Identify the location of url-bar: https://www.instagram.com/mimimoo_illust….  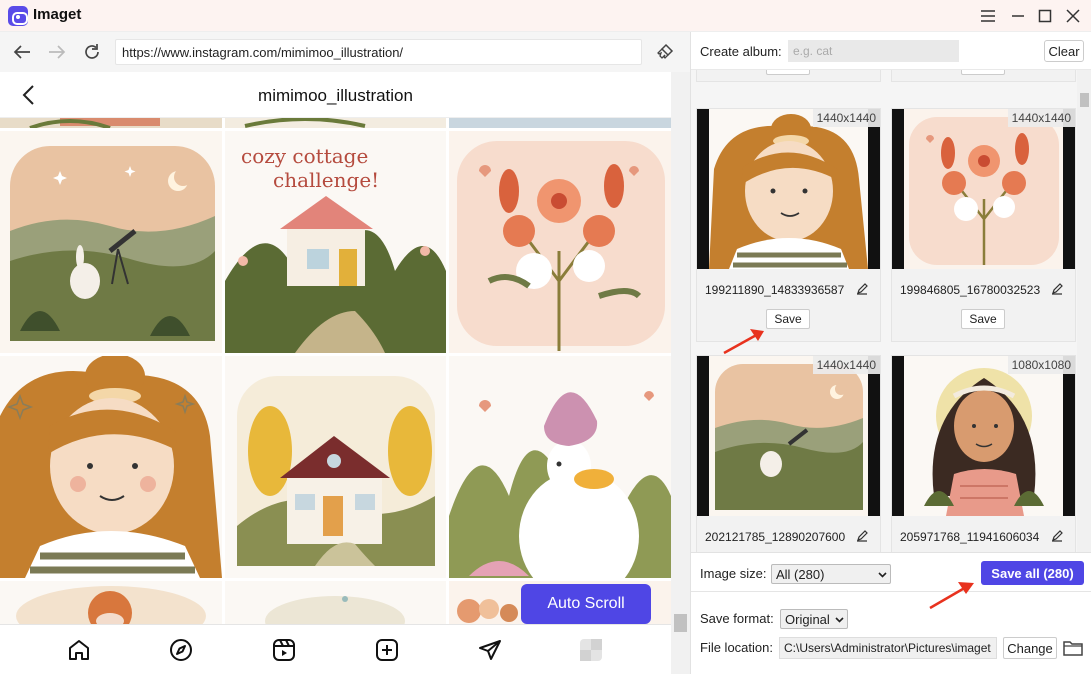
(378, 52).